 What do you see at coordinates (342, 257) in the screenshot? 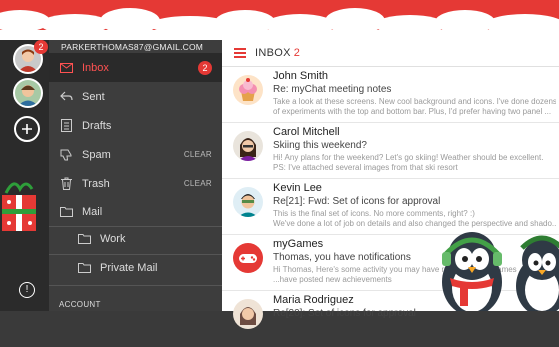
I see `message-subject: Thomas, you have notifications` at bounding box center [342, 257].